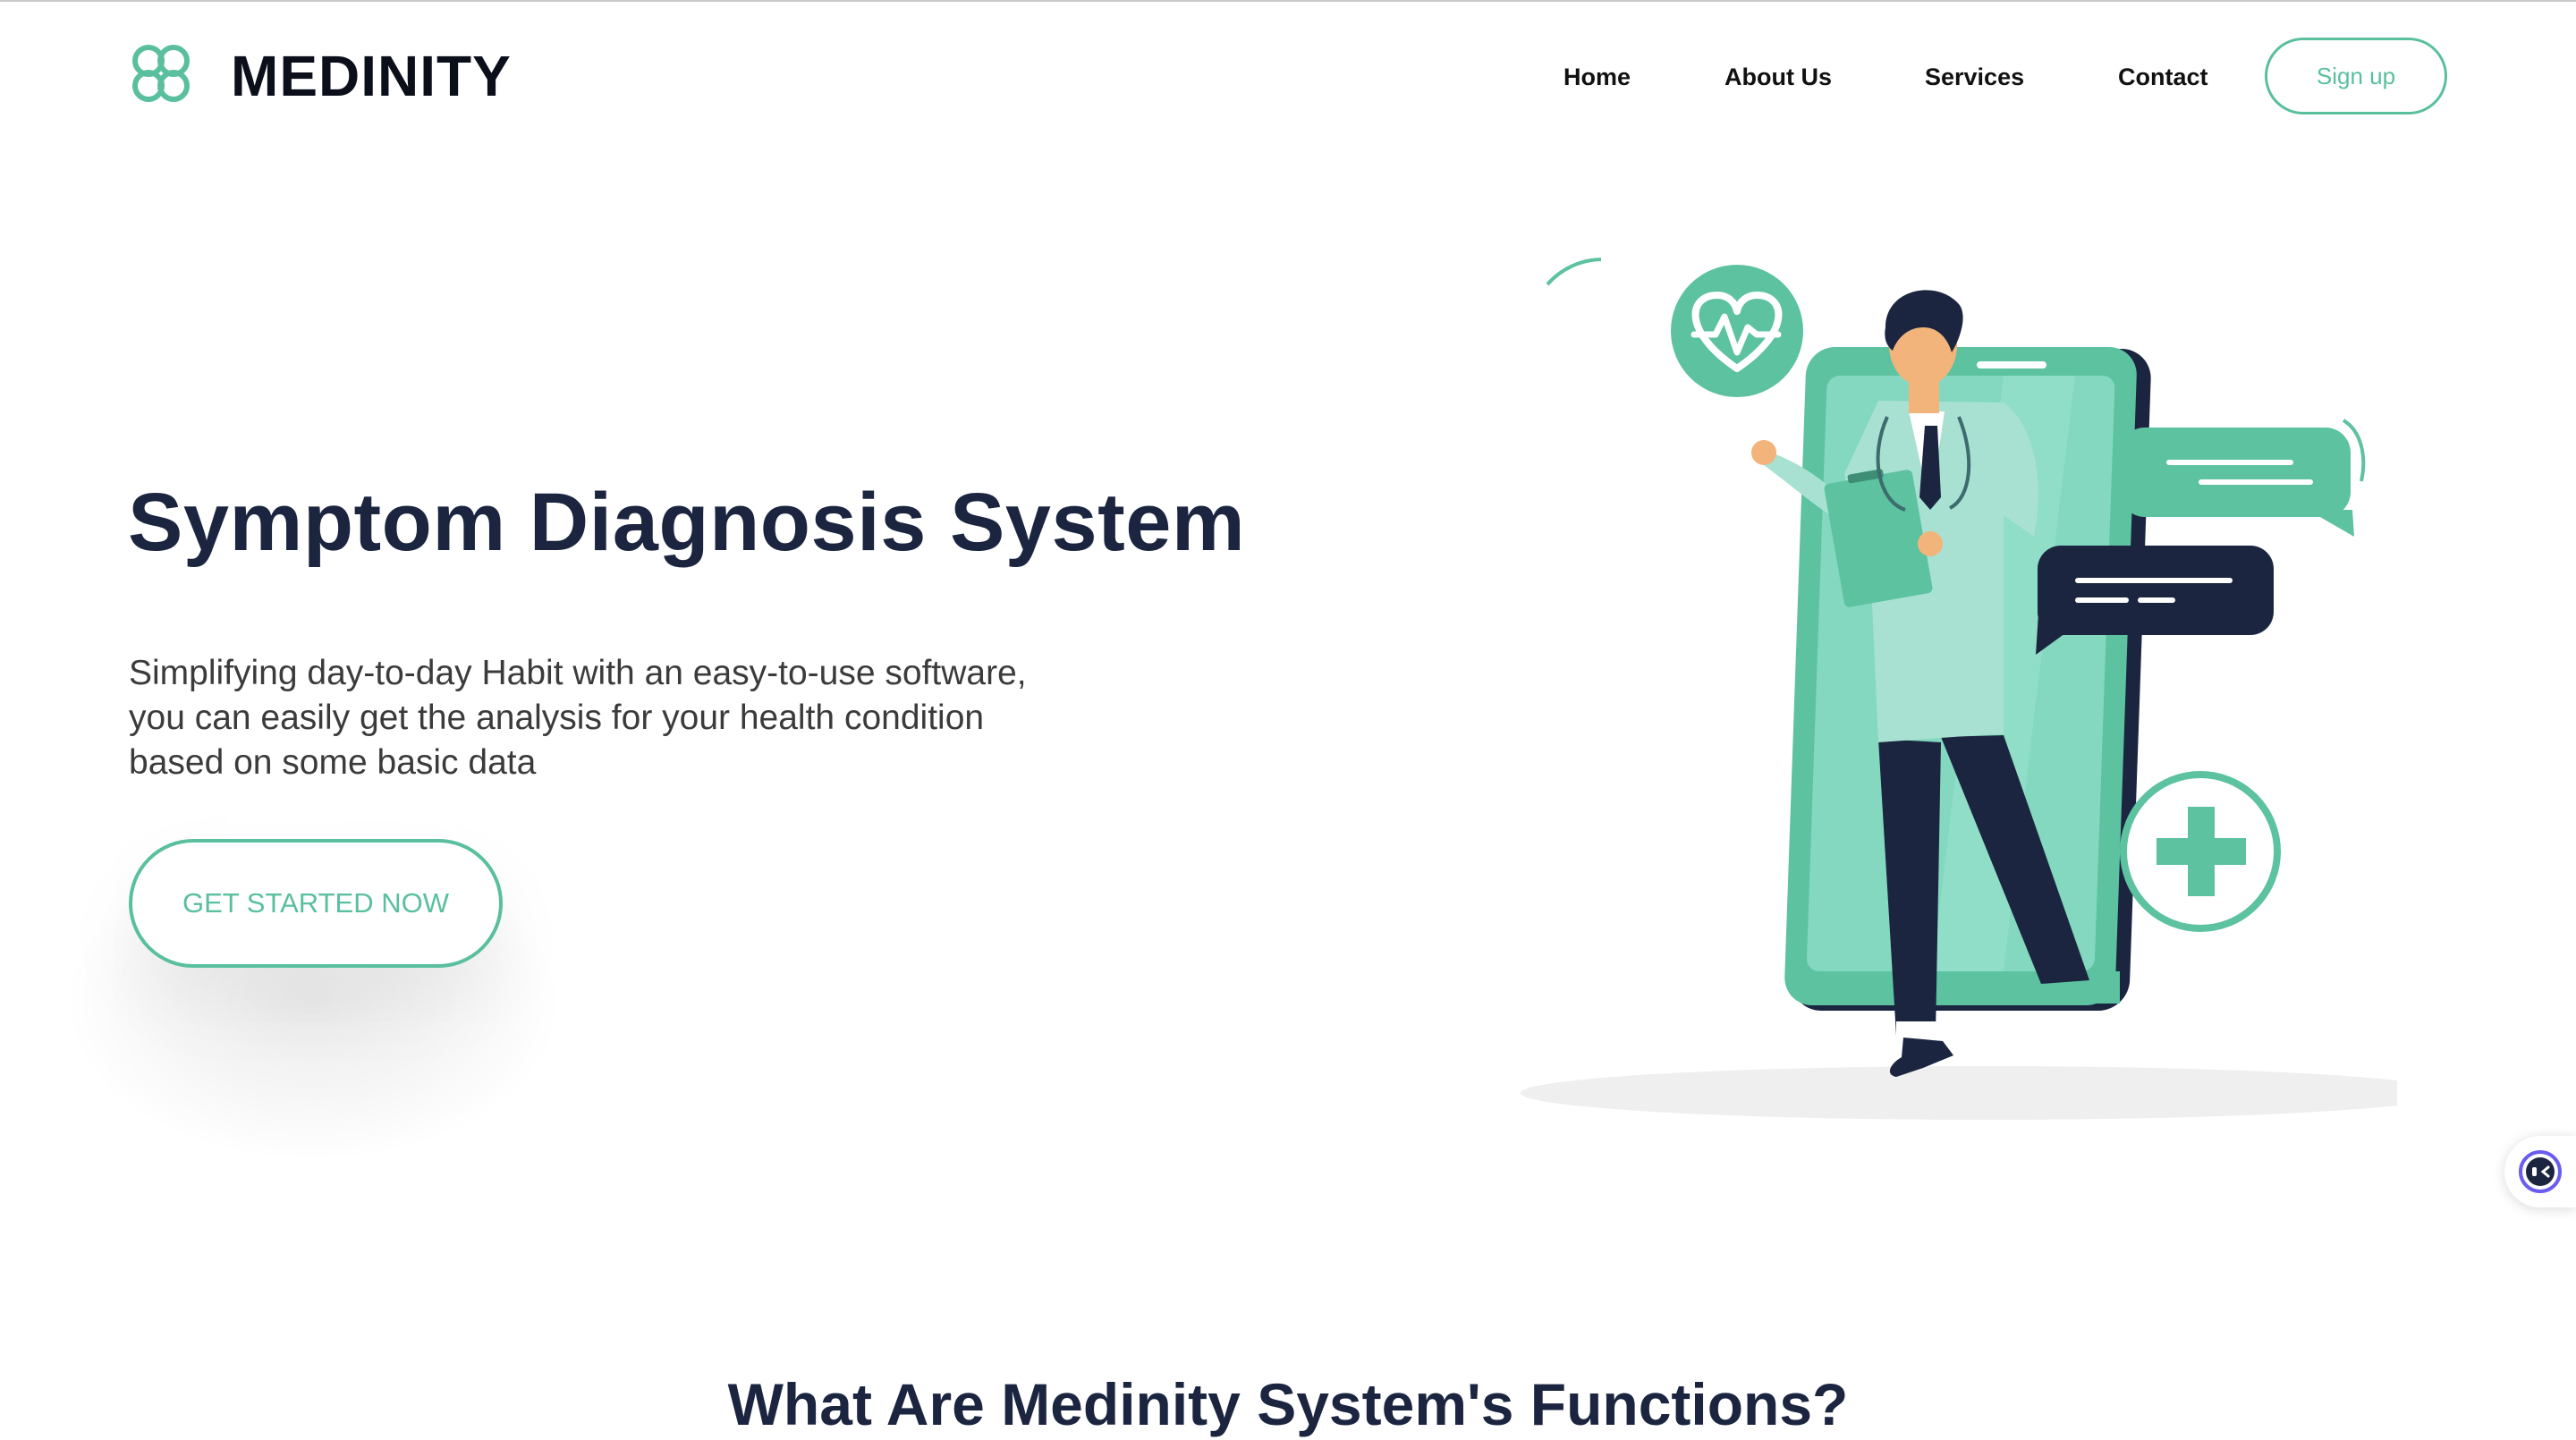 This screenshot has height=1440, width=2576. Describe the element at coordinates (1974, 77) in the screenshot. I see `nav-services: Services` at that location.